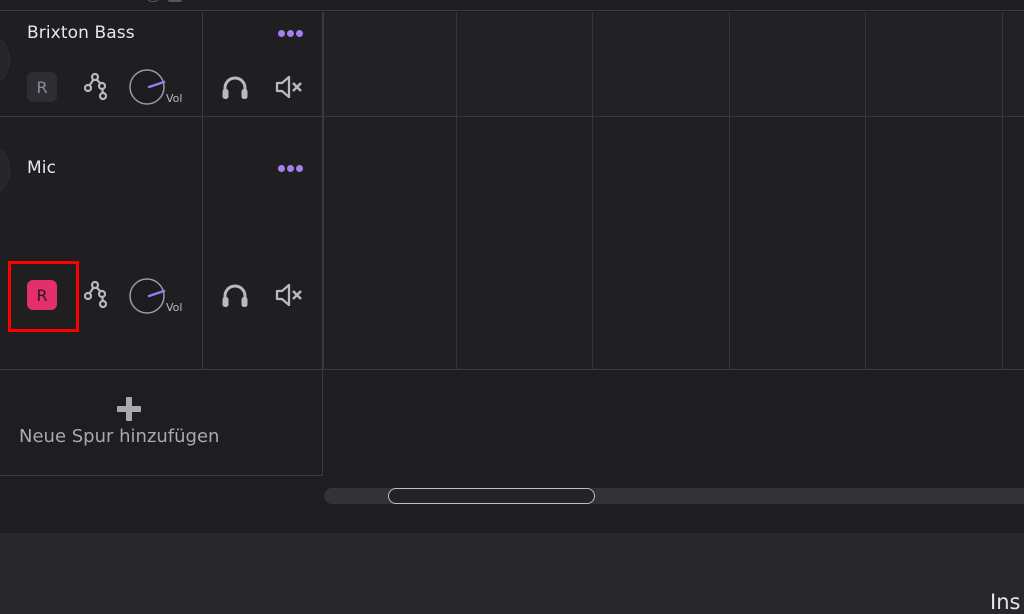 The image size is (1024, 614). I want to click on previous-track-remnant, so click(512, 5).